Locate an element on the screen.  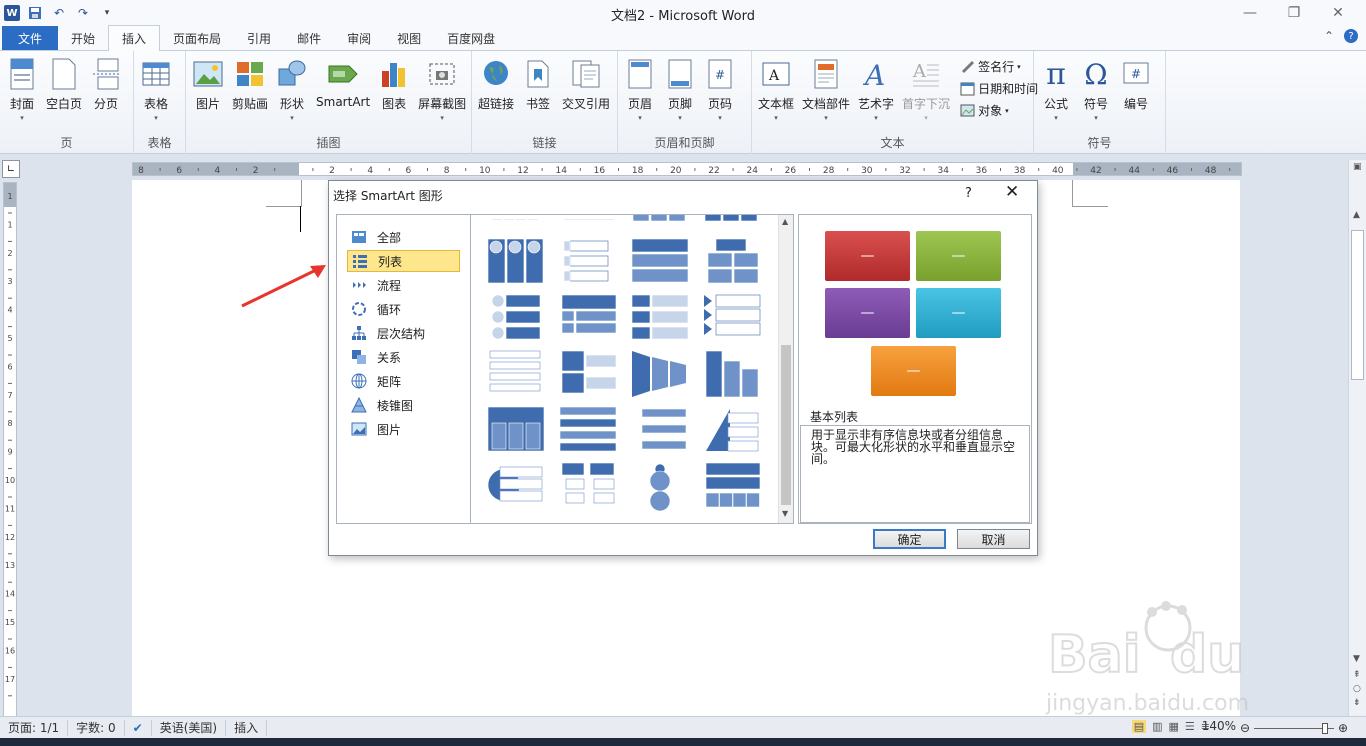
ruler-toggle-icon: ▣ is located at coordinates (1357, 167).